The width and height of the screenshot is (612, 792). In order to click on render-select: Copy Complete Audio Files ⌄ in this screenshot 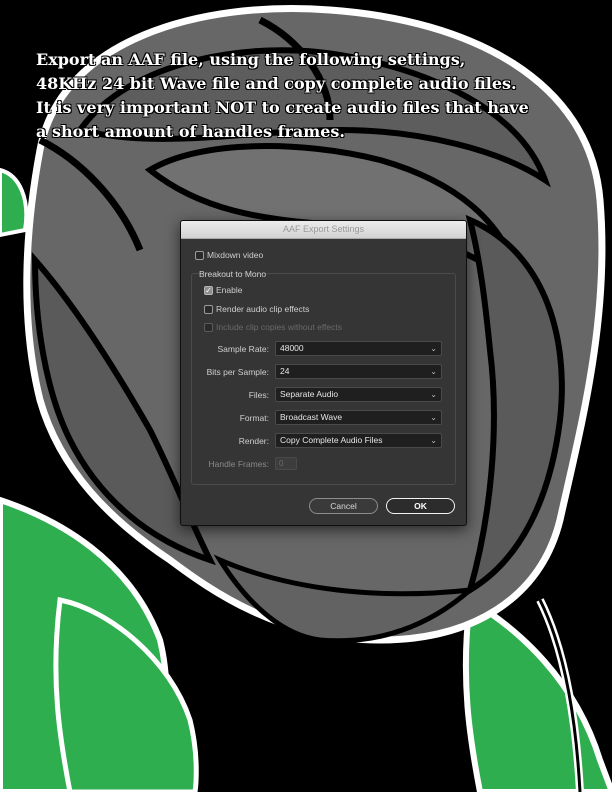, I will do `click(358, 440)`.